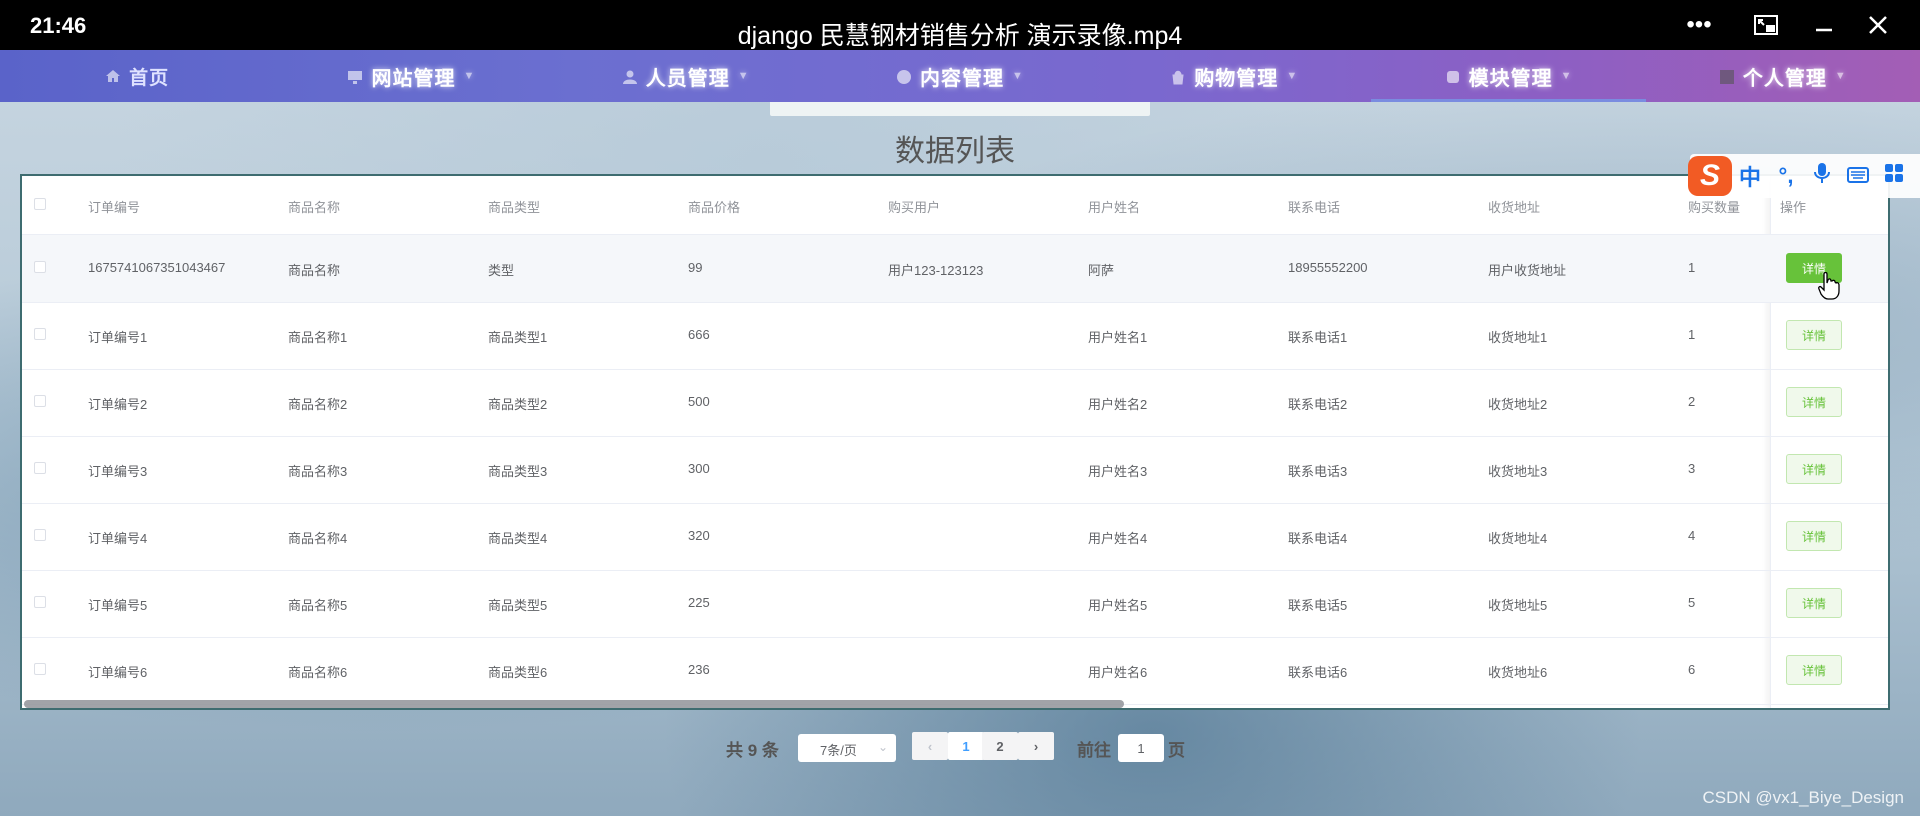 Image resolution: width=1920 pixels, height=816 pixels. I want to click on cell-user-name: 用户姓名1, so click(1118, 337).